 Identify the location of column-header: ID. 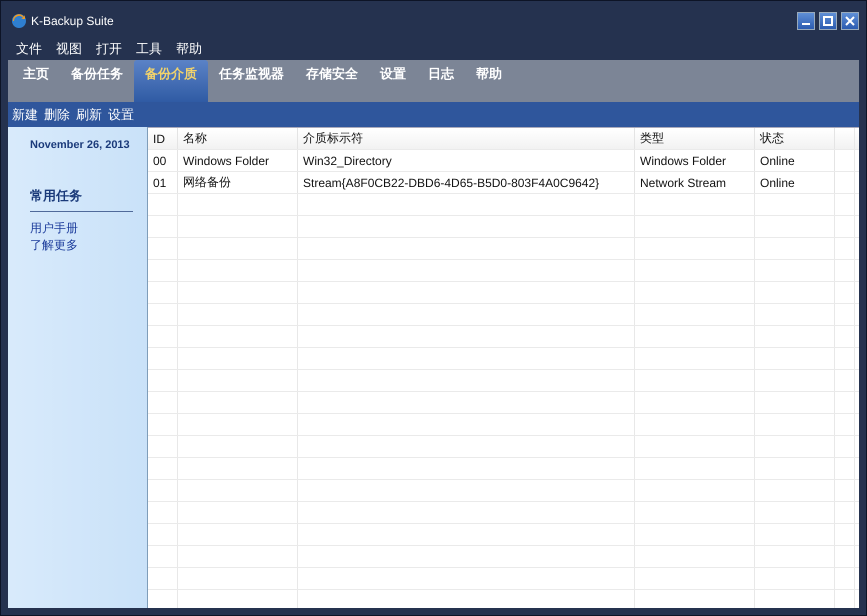
(163, 138).